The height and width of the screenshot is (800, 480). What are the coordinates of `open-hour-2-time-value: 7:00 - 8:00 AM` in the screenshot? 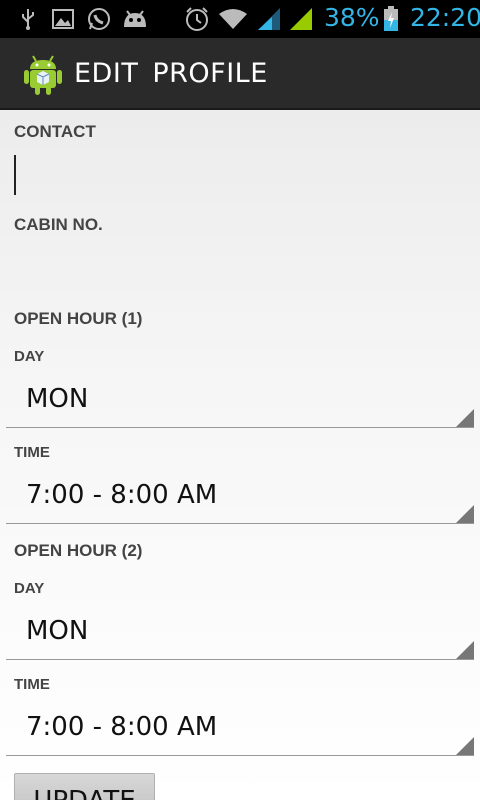 It's located at (122, 727).